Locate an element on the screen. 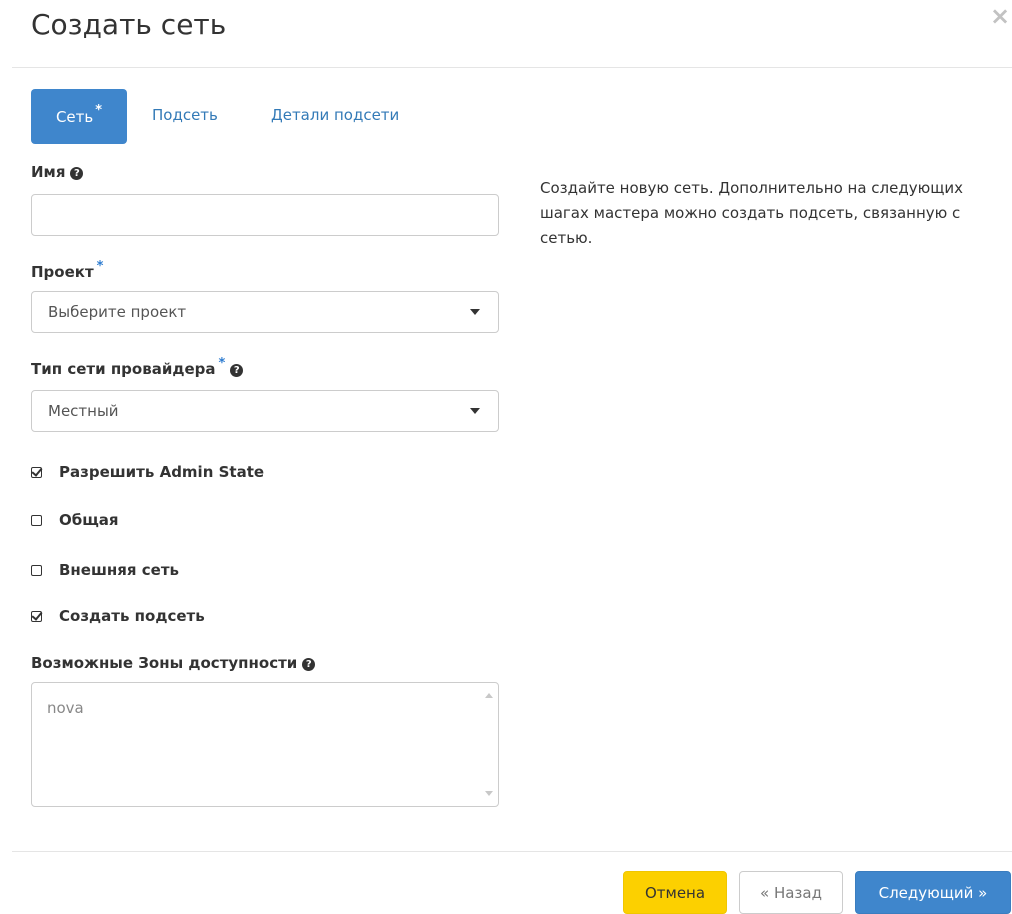 Image resolution: width=1012 pixels, height=914 pixels. shared-checkbox is located at coordinates (36, 520).